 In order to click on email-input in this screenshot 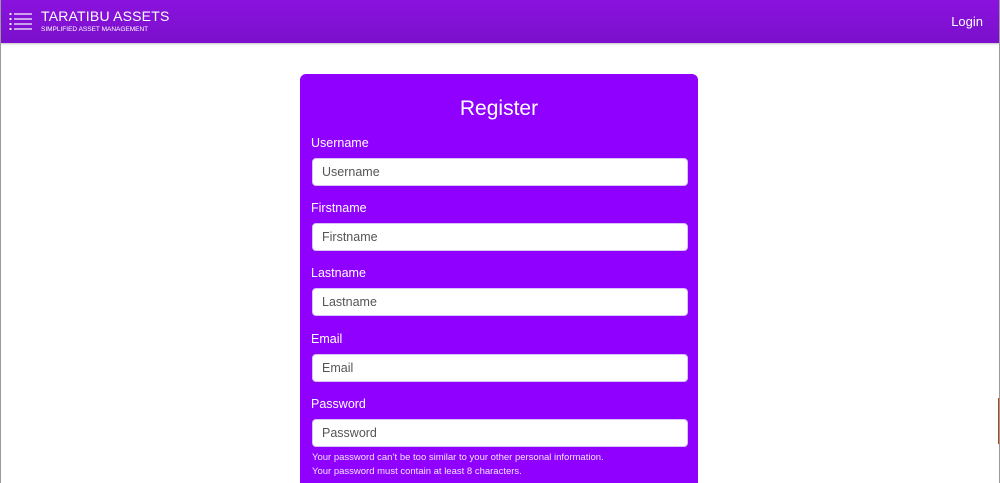, I will do `click(500, 368)`.